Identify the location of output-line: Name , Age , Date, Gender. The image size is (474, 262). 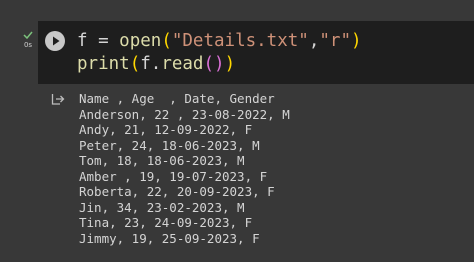
(177, 98).